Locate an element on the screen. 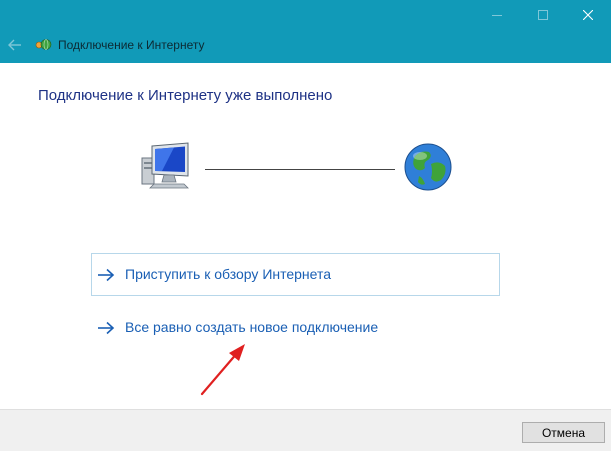 The height and width of the screenshot is (451, 611). window-title: Подключение к Интернету is located at coordinates (131, 45).